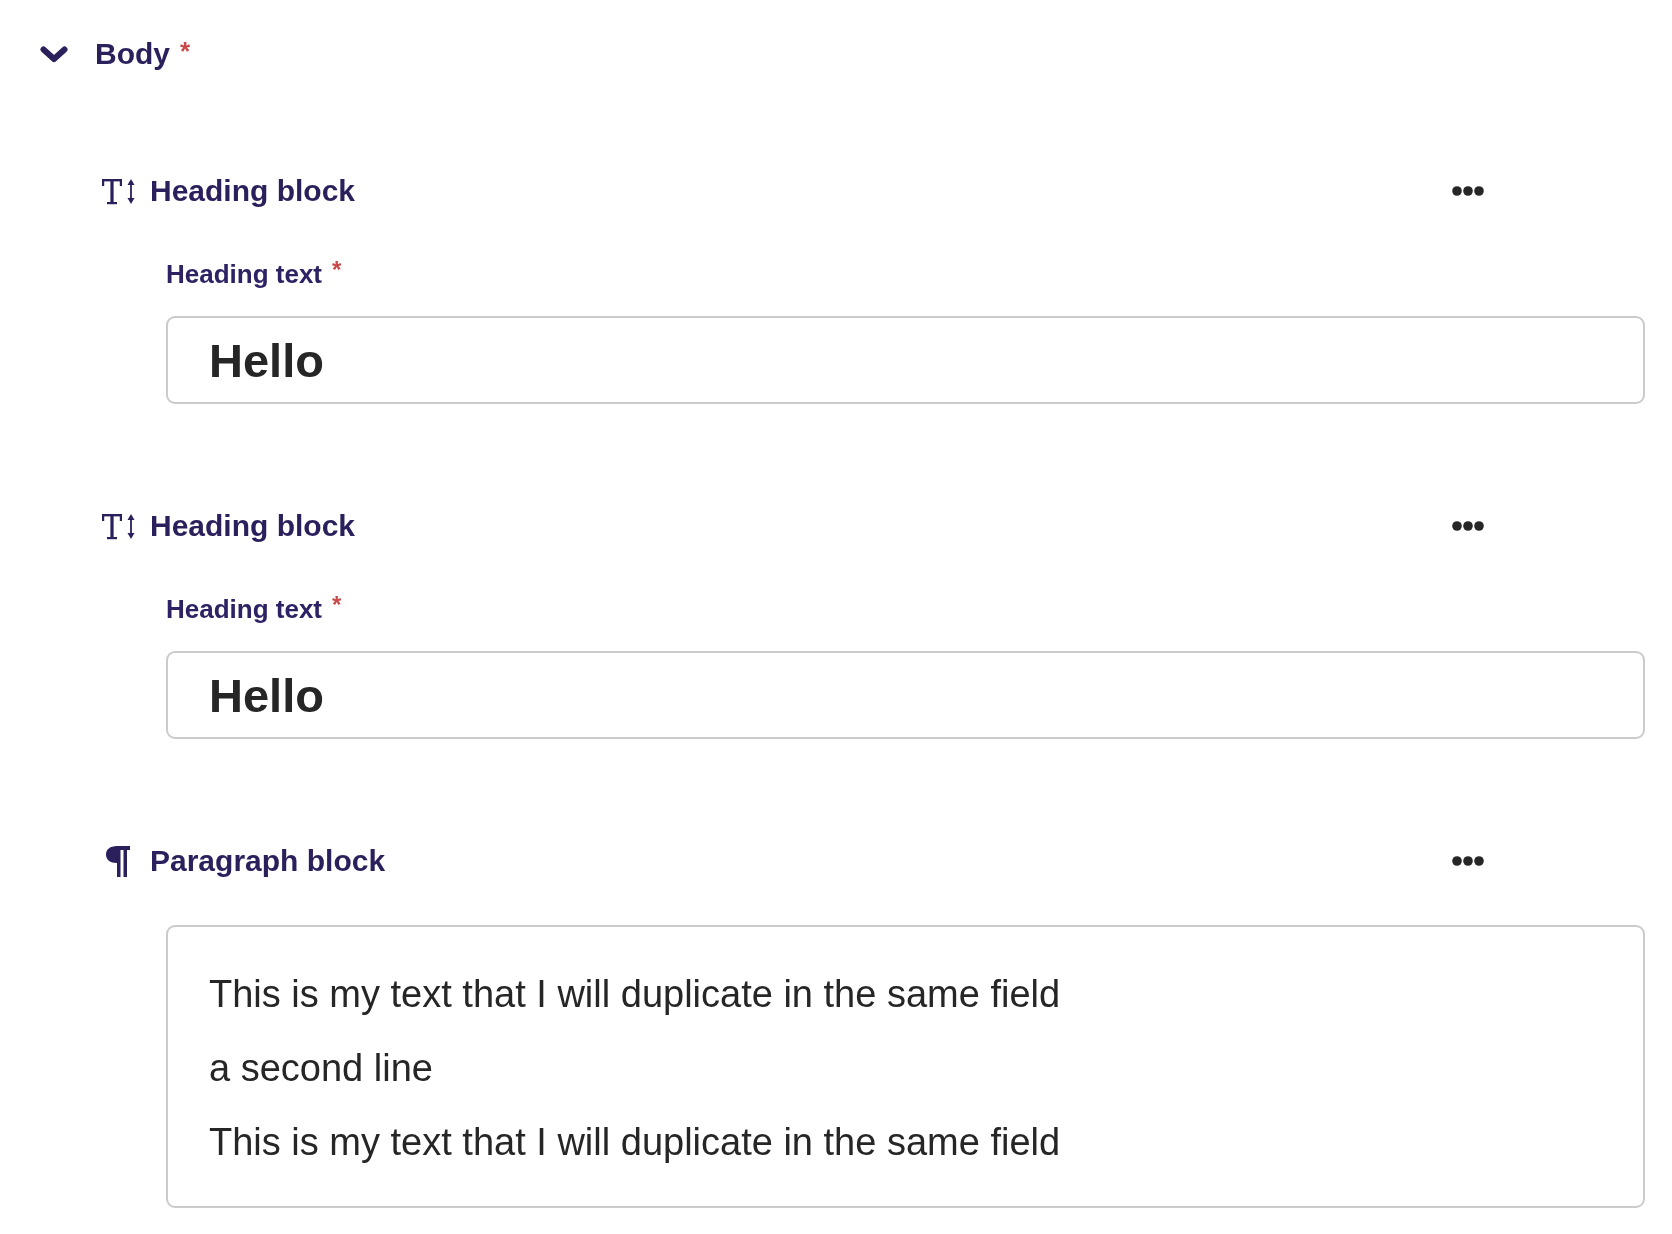 The width and height of the screenshot is (1672, 1234). What do you see at coordinates (321, 1068) in the screenshot?
I see `paragraph-line: a second line` at bounding box center [321, 1068].